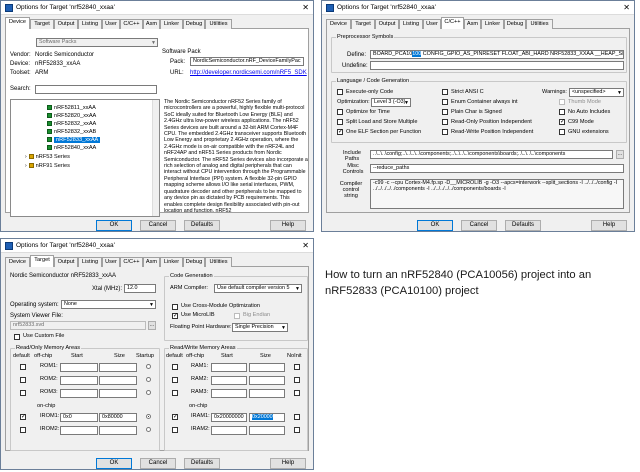 Image resolution: width=640 pixels, height=472 pixels. I want to click on rom1-size-input, so click(118, 367).